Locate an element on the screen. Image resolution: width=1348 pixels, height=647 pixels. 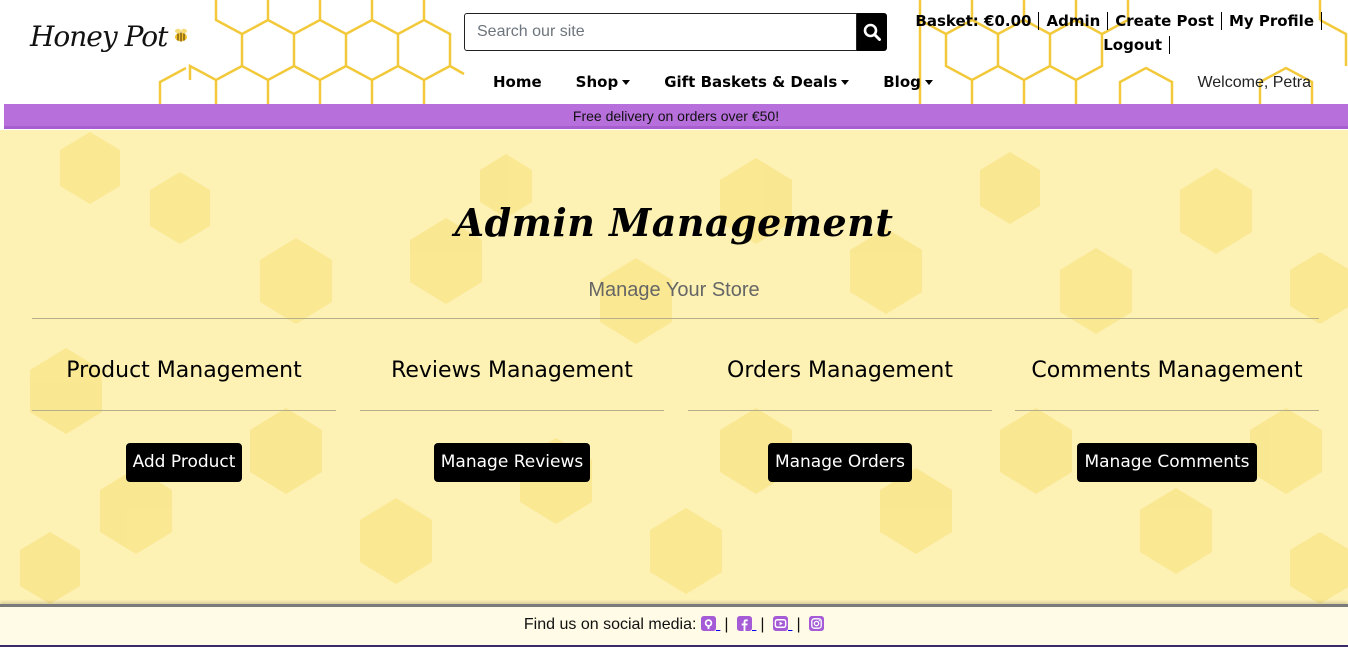
nav-home-label: Home is located at coordinates (517, 82).